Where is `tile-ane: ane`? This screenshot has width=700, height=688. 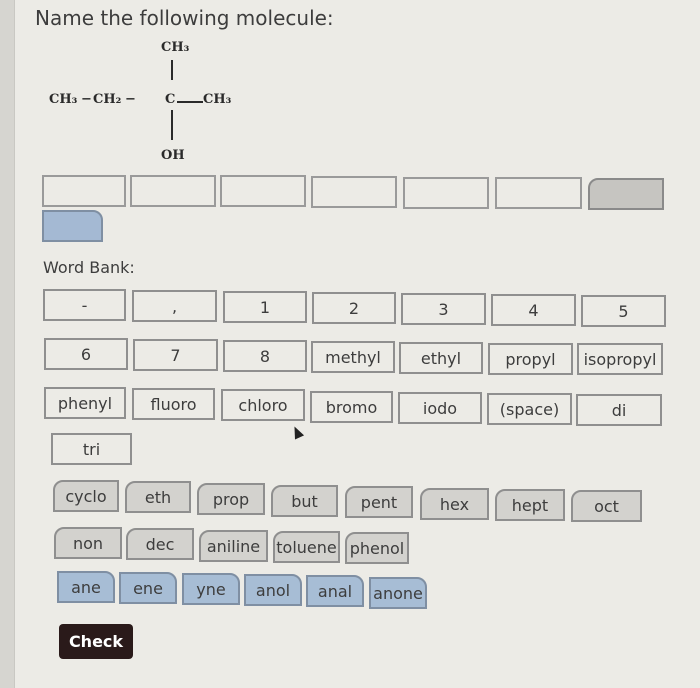
tile-ane: ane is located at coordinates (86, 587).